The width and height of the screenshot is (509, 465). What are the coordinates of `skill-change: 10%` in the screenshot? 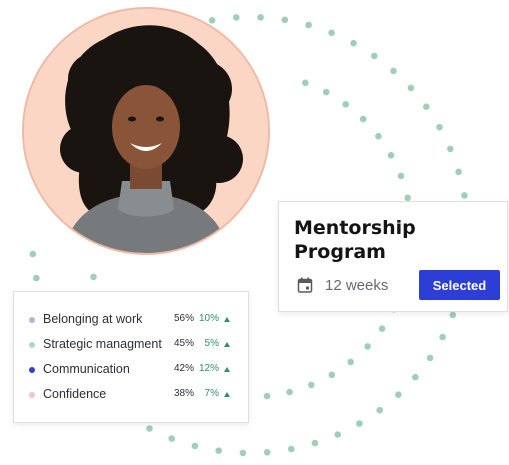 It's located at (208, 318).